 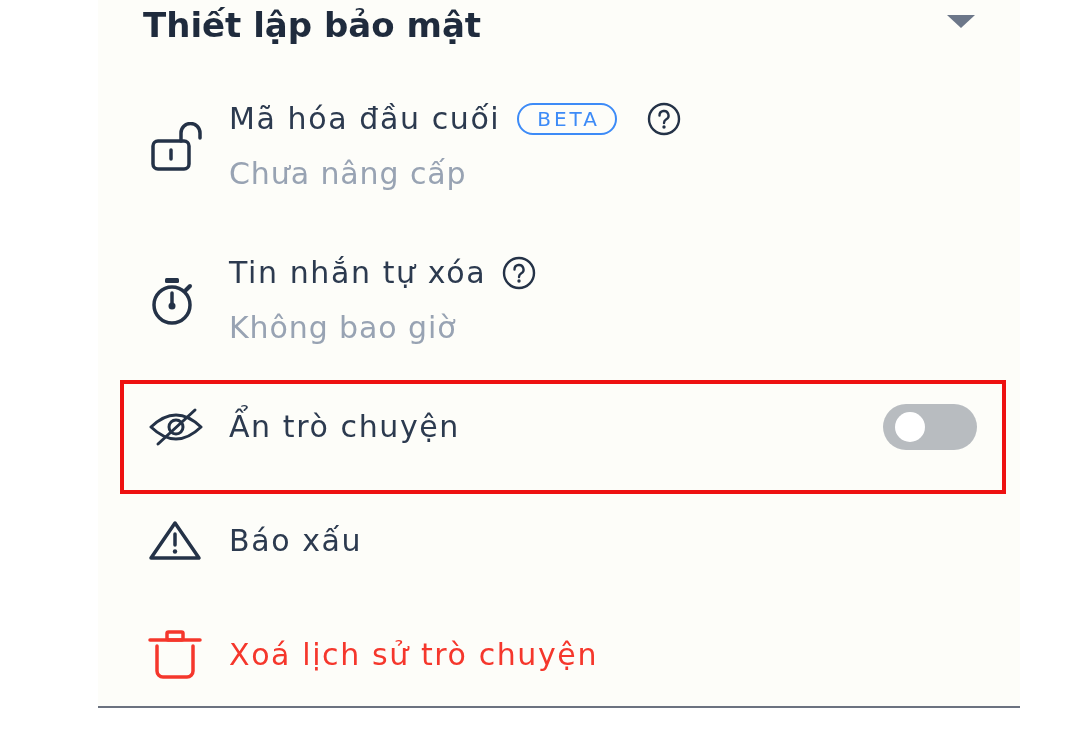 I want to click on setting-label: Ẩn trò chuyện, so click(x=344, y=427).